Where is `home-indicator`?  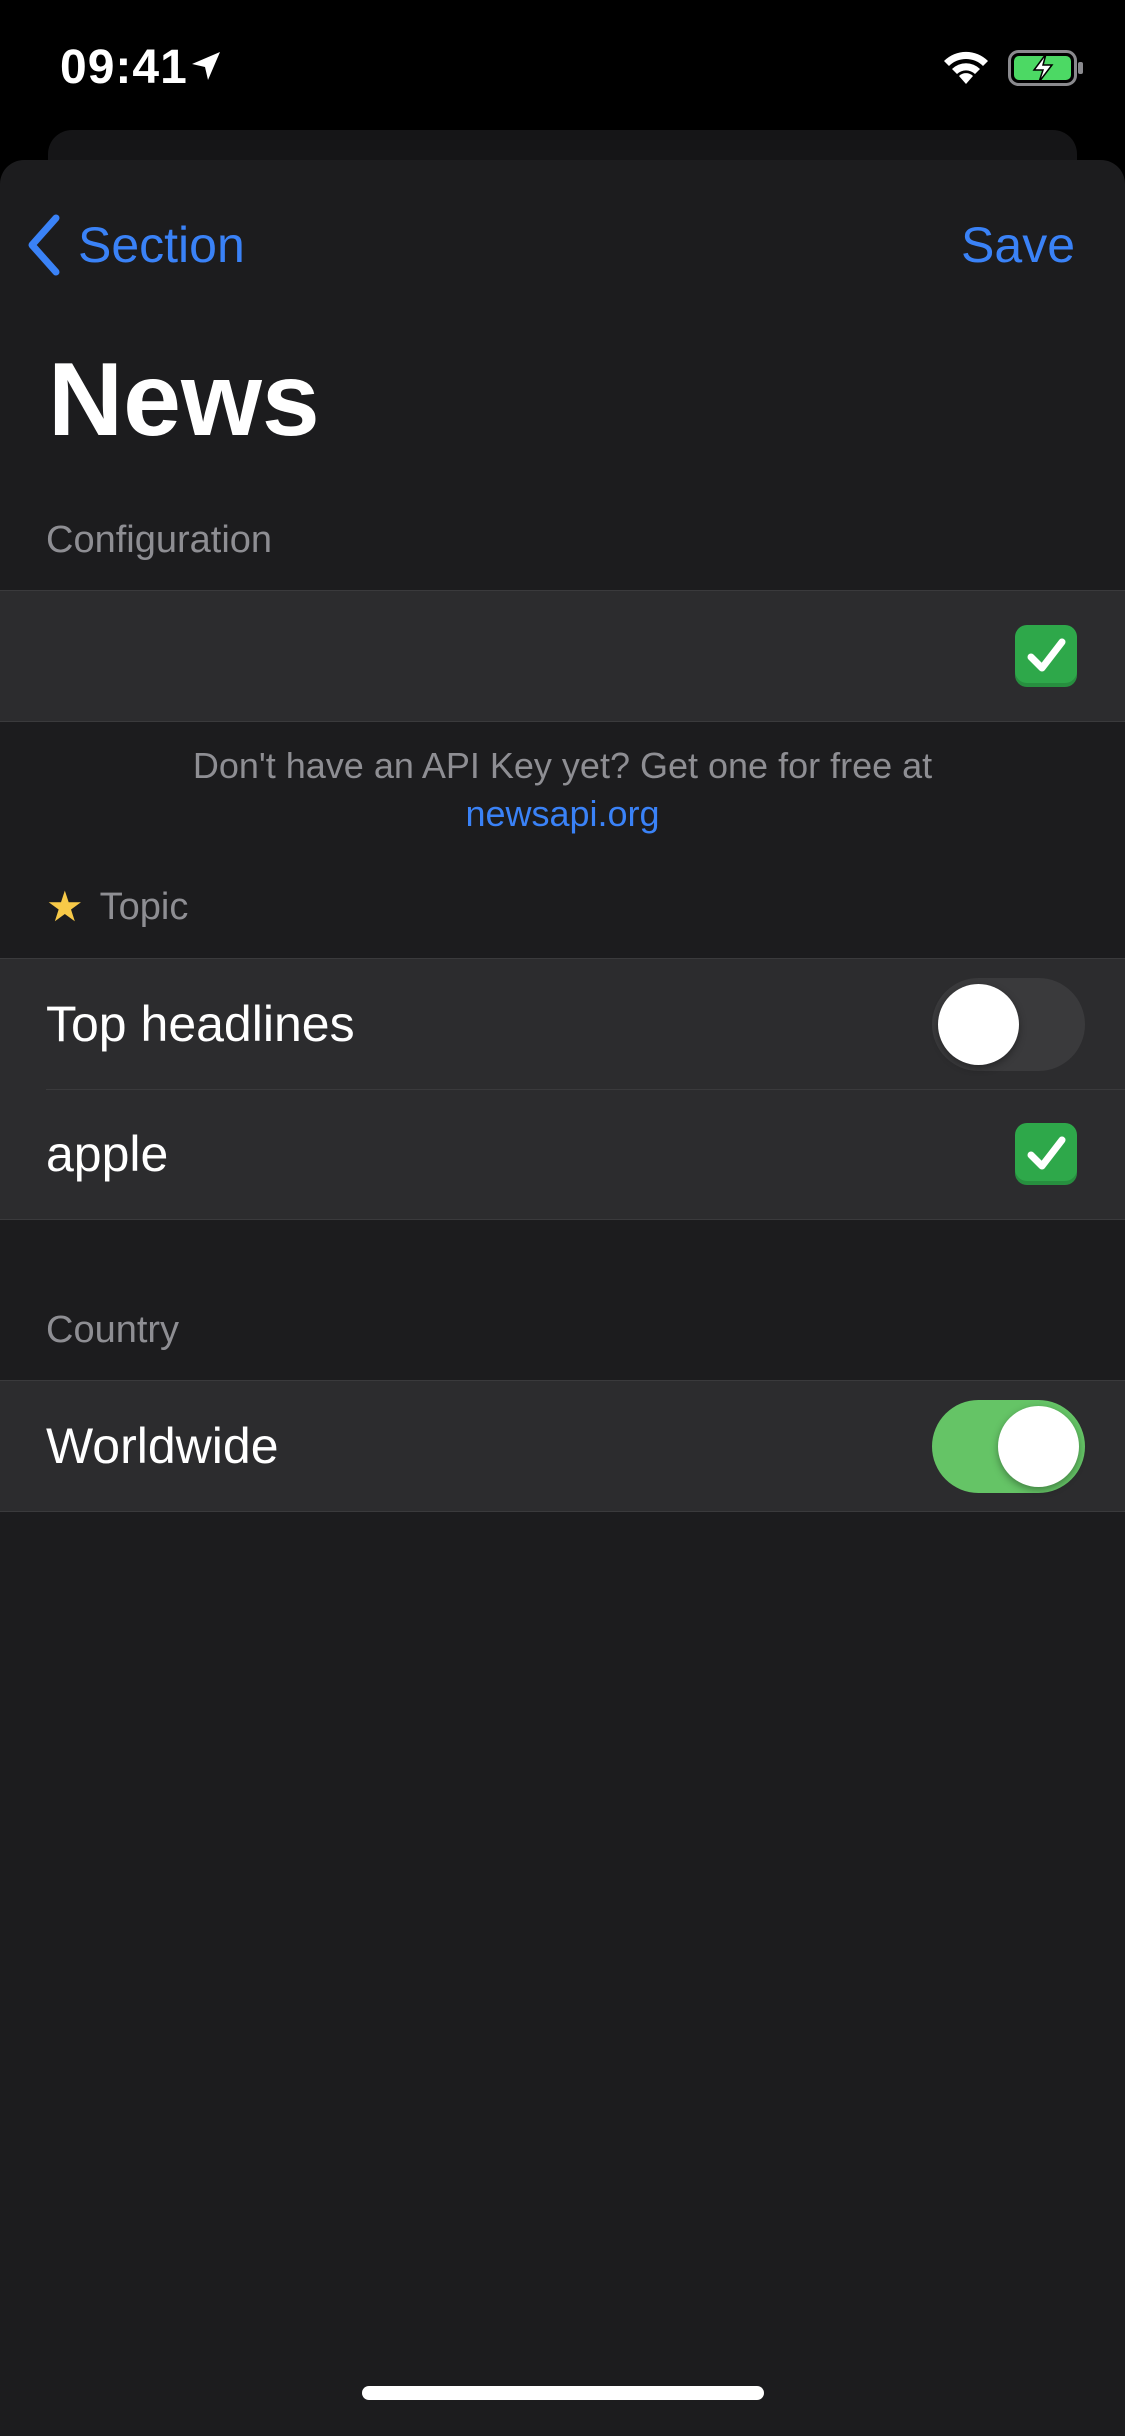 home-indicator is located at coordinates (563, 2393).